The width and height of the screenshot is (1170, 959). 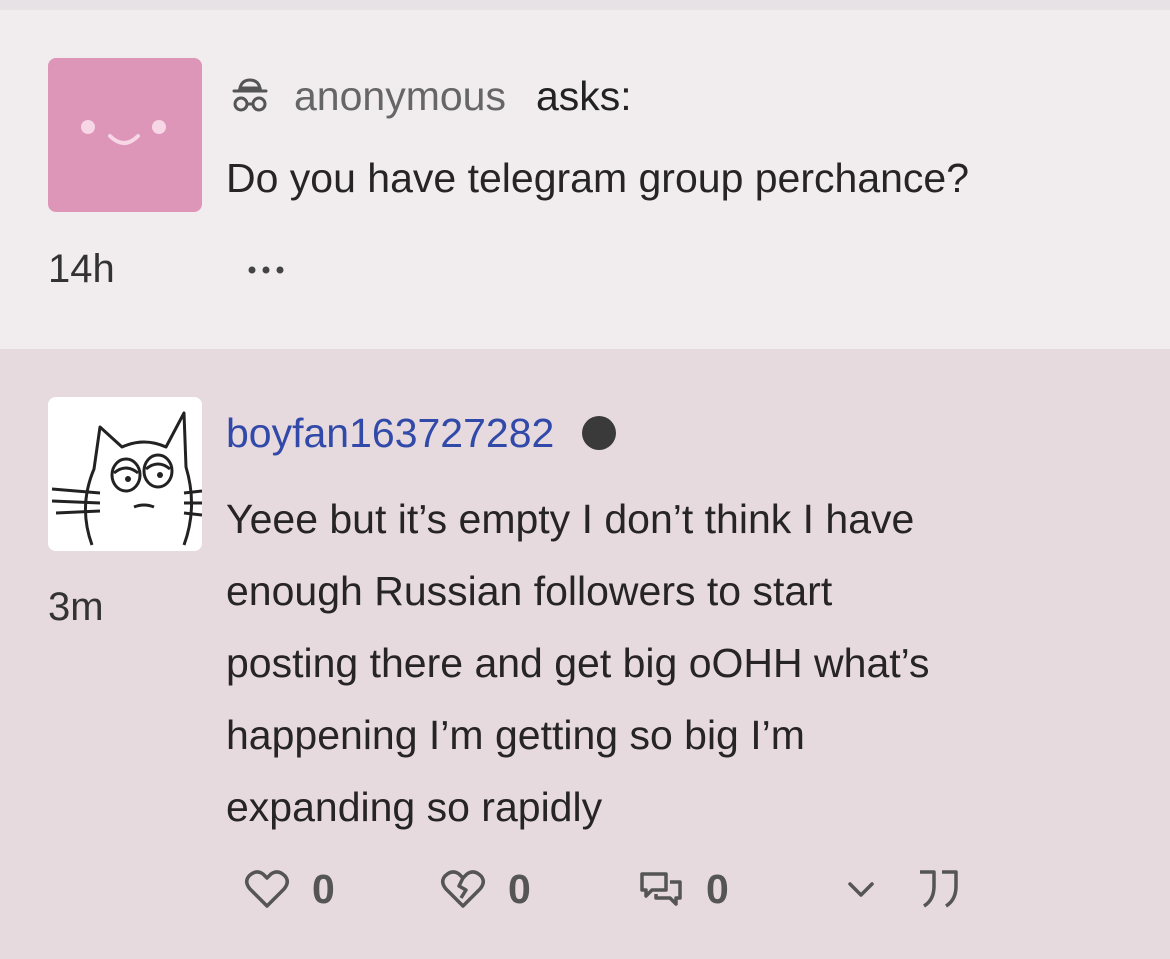 What do you see at coordinates (661, 889) in the screenshot?
I see `comment-icon` at bounding box center [661, 889].